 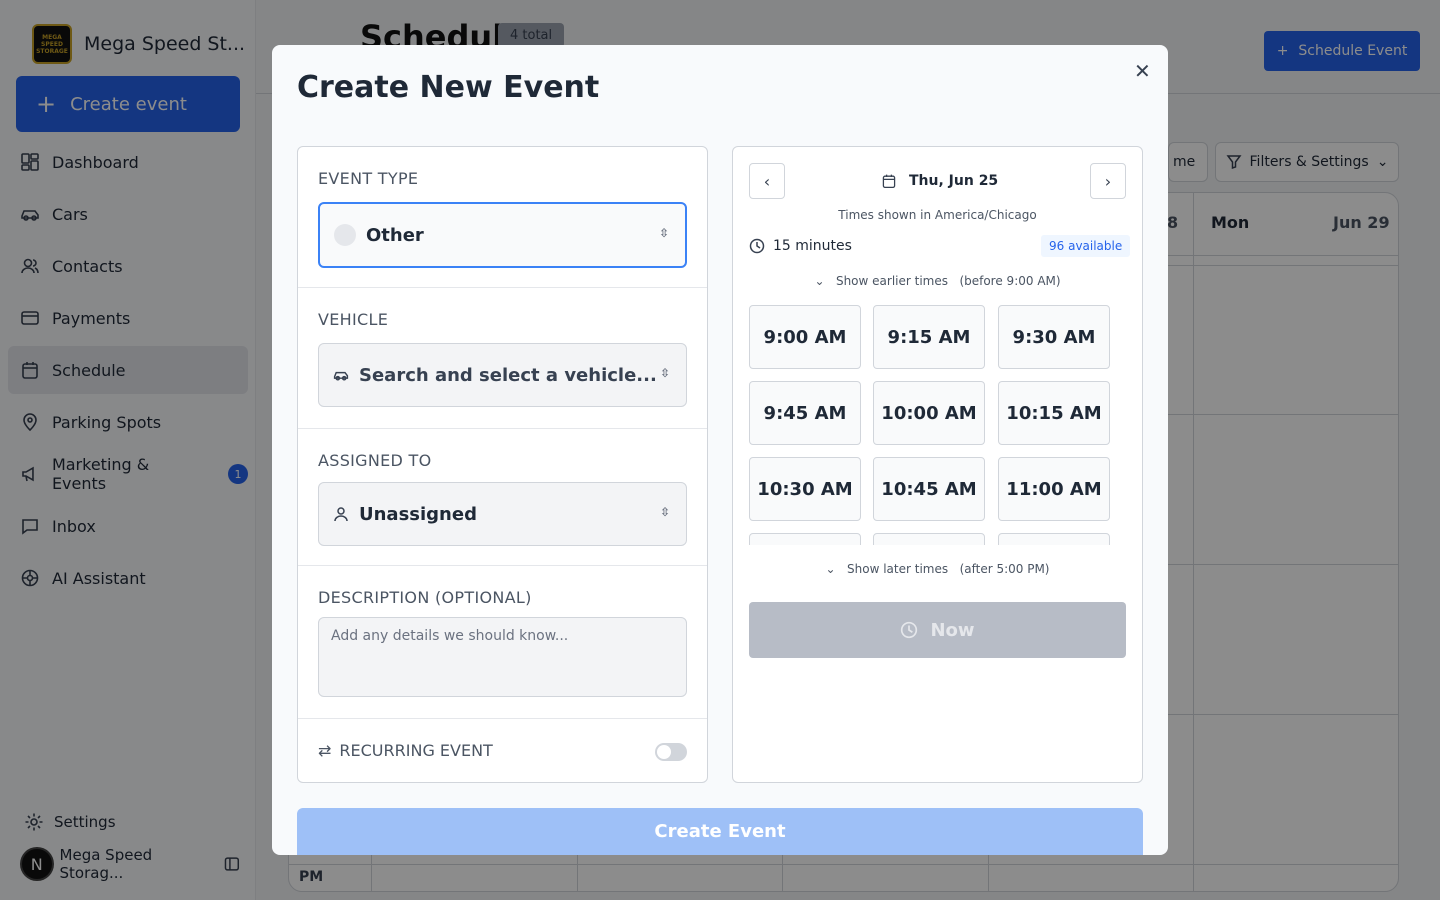 I want to click on time-slot: 9:15 AM, so click(x=929, y=337).